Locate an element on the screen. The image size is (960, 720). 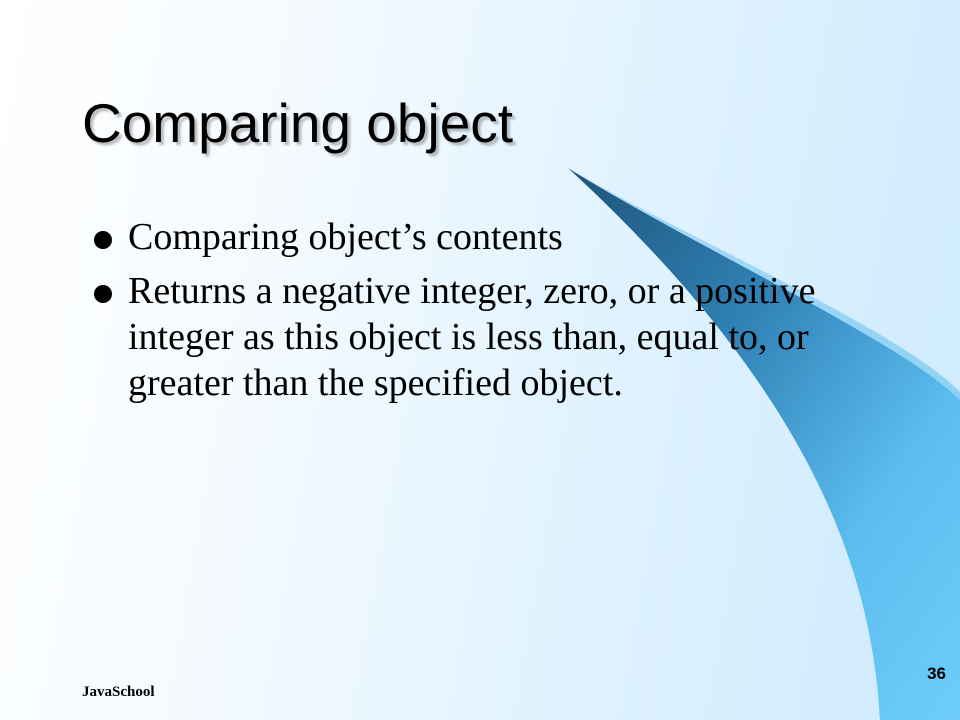
slide-title: Comparing object is located at coordinates (298, 123).